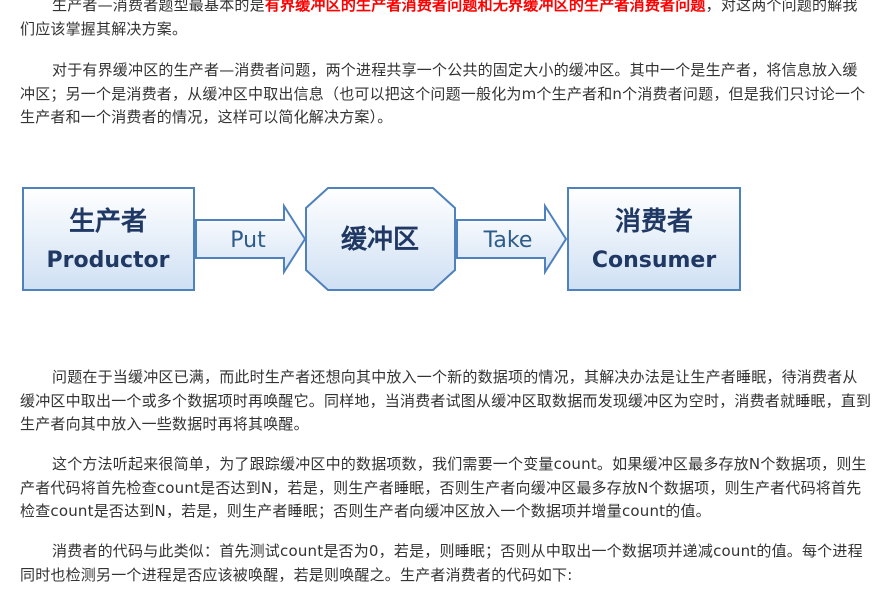  What do you see at coordinates (248, 240) in the screenshot?
I see `put-label: Put` at bounding box center [248, 240].